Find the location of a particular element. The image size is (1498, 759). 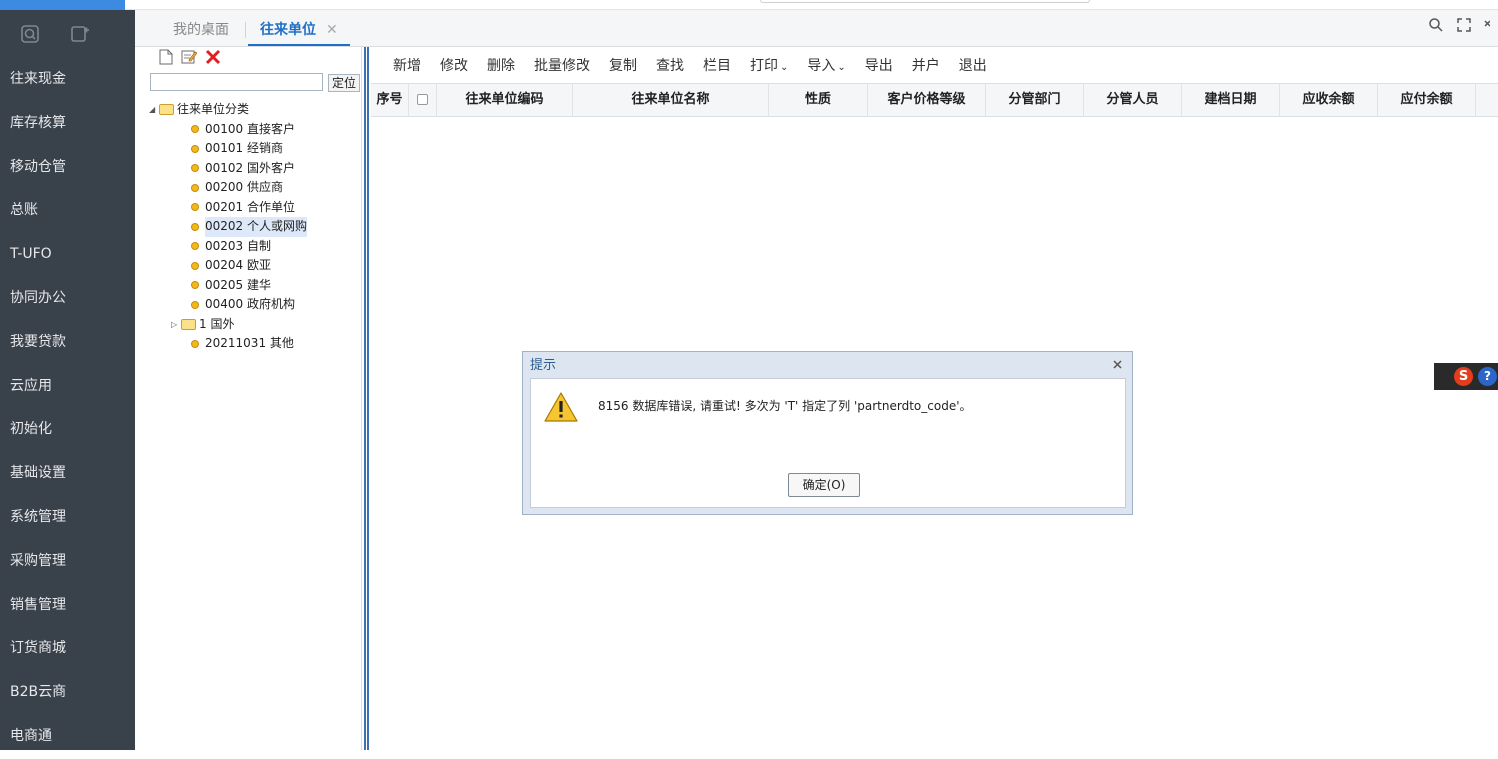

edit-document-icon is located at coordinates (189, 59).